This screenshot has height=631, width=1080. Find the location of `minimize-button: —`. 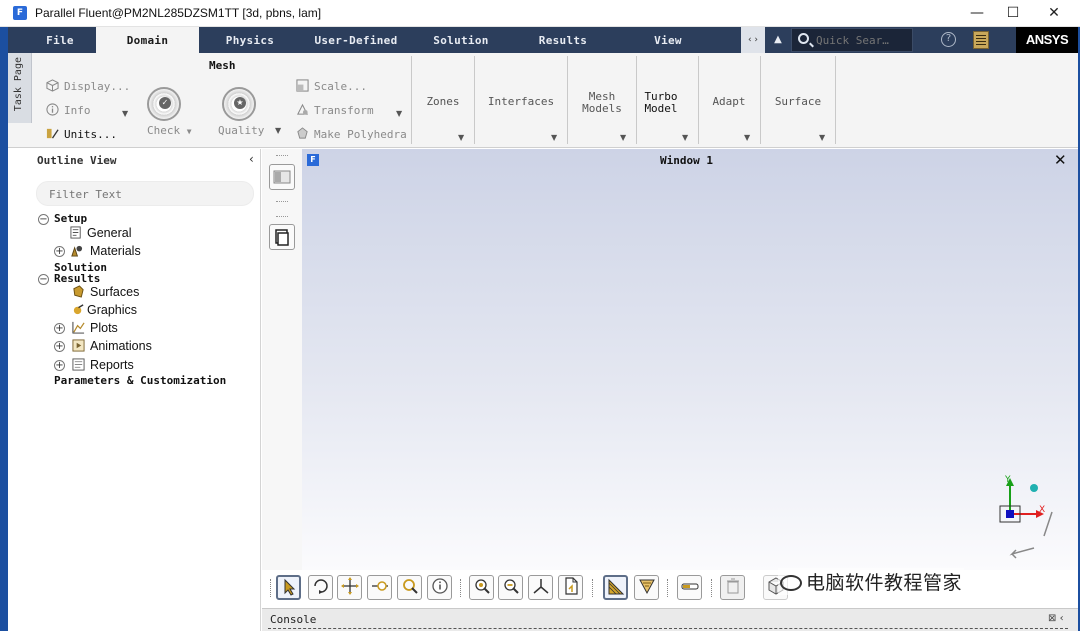

minimize-button: — is located at coordinates (977, 13).